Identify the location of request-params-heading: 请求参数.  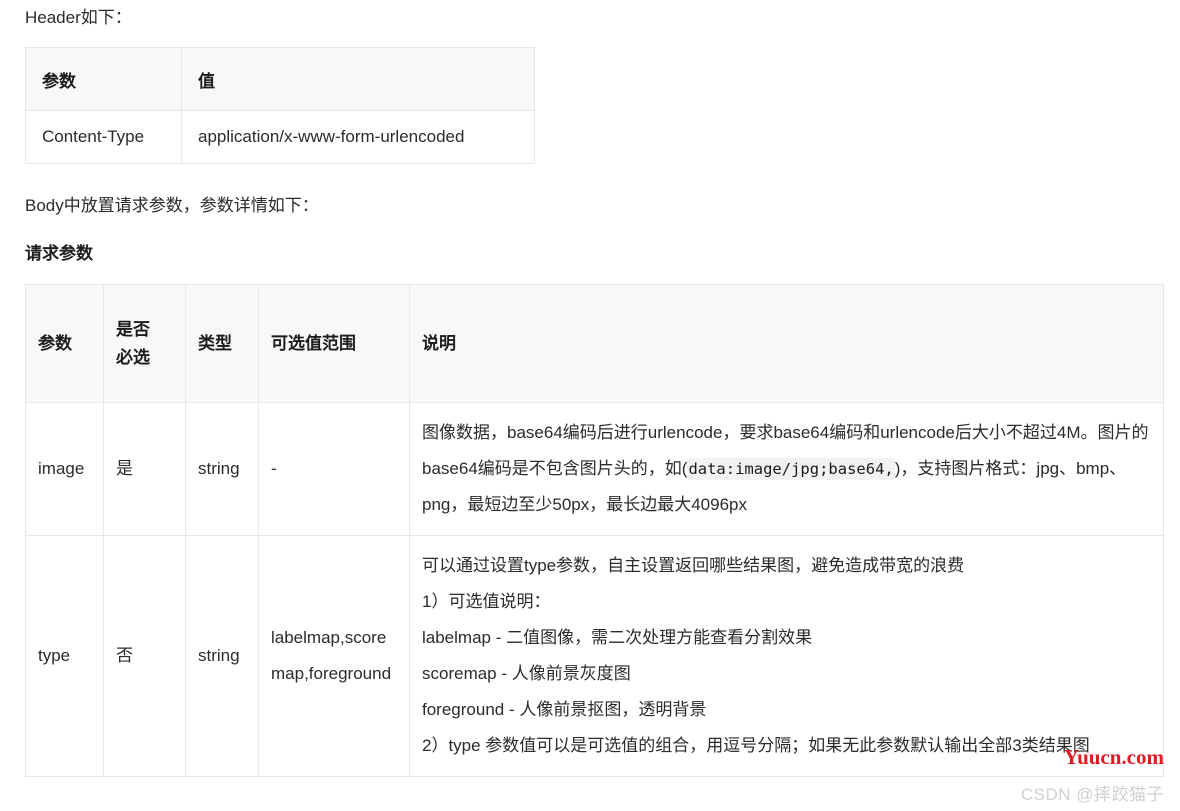
(59, 253).